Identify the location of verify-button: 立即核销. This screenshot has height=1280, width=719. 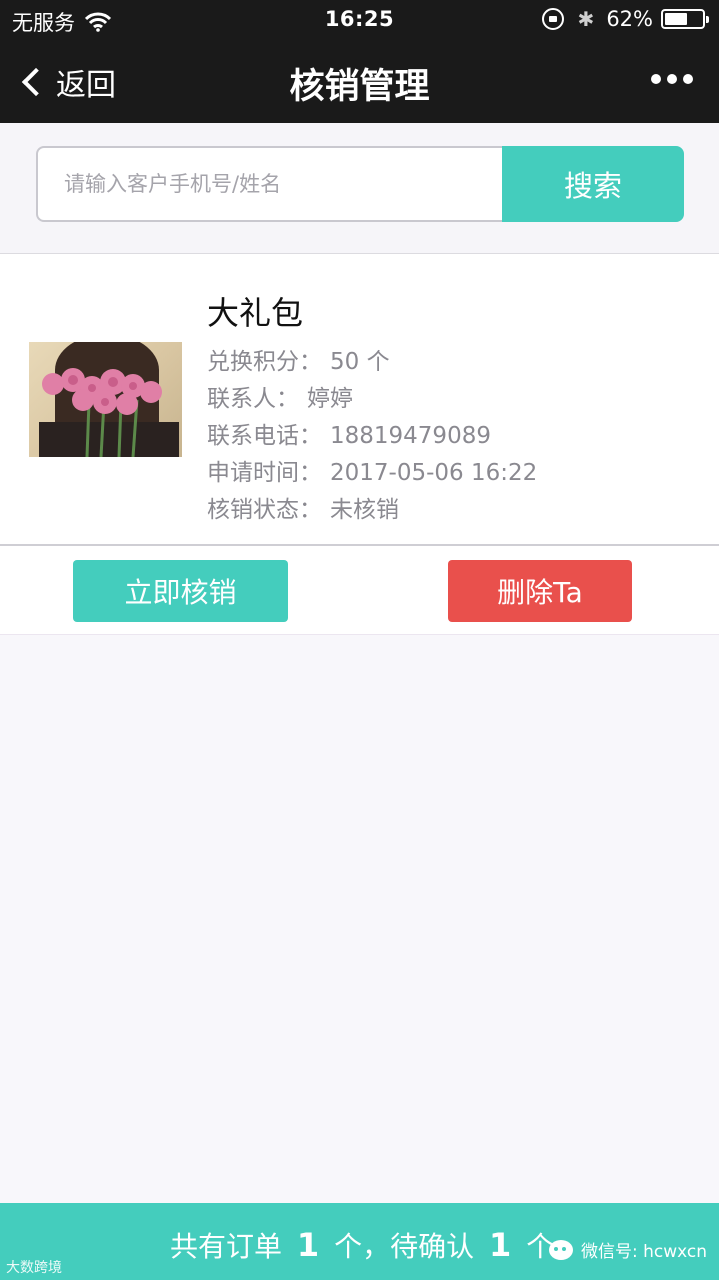
(180, 591).